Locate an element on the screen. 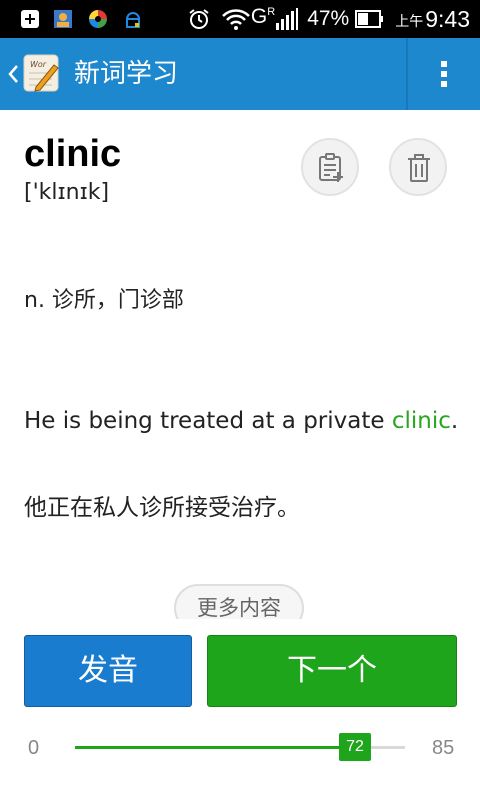  time-ampm: 上午 is located at coordinates (409, 22).